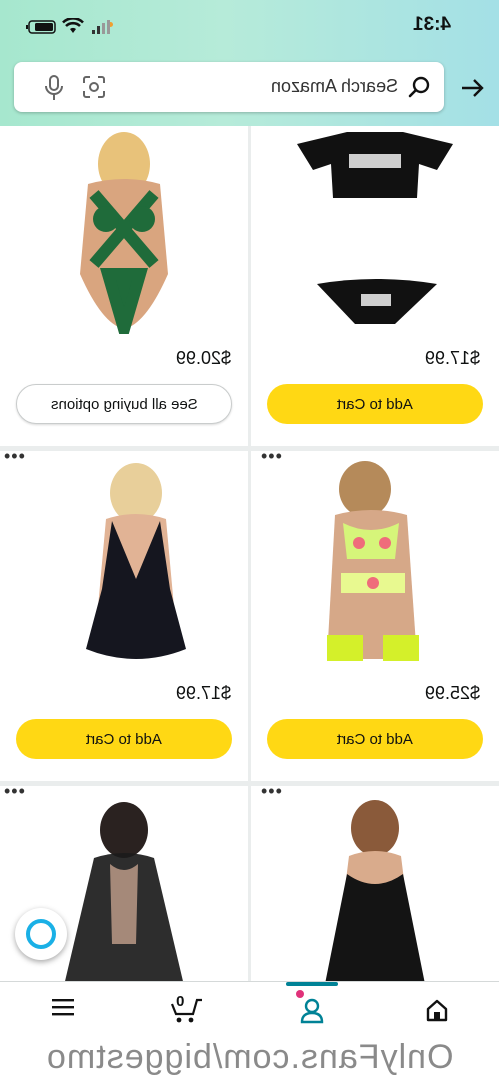 The height and width of the screenshot is (1079, 499). I want to click on product-card: ••• $17.99 Add to Cart, so click(375, 286).